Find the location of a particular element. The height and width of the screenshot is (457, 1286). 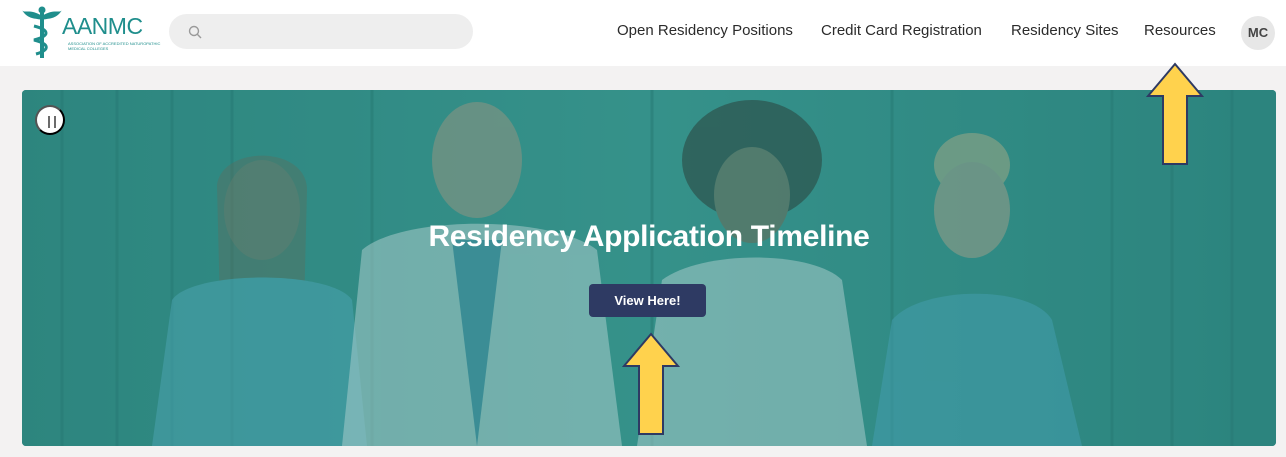

user-avatar: MC is located at coordinates (1258, 33).